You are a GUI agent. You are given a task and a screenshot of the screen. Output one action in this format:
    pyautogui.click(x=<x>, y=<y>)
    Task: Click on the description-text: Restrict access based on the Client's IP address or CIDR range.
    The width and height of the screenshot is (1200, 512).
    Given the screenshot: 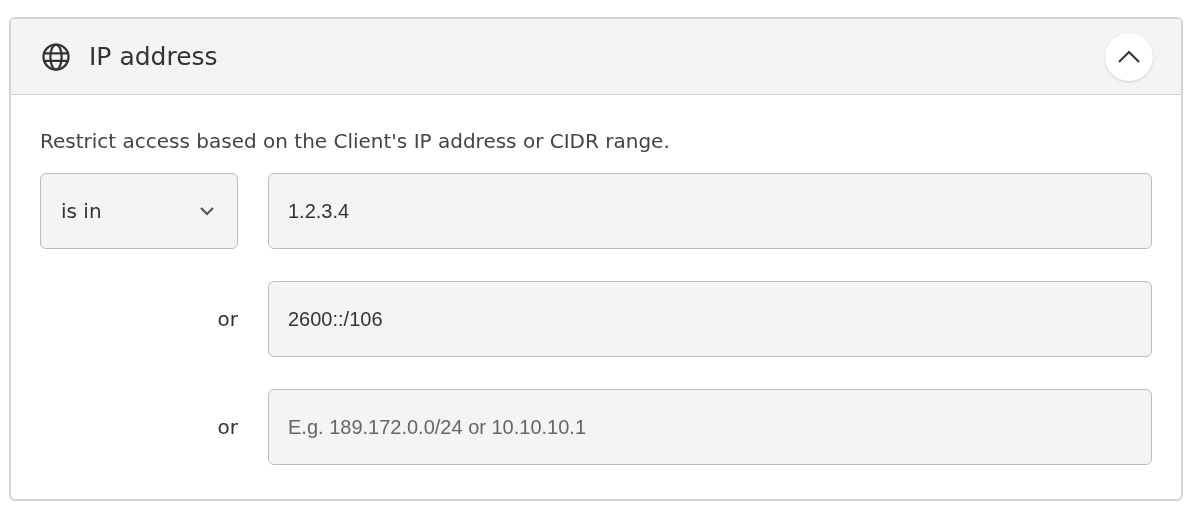 What is the action you would take?
    pyautogui.click(x=355, y=141)
    